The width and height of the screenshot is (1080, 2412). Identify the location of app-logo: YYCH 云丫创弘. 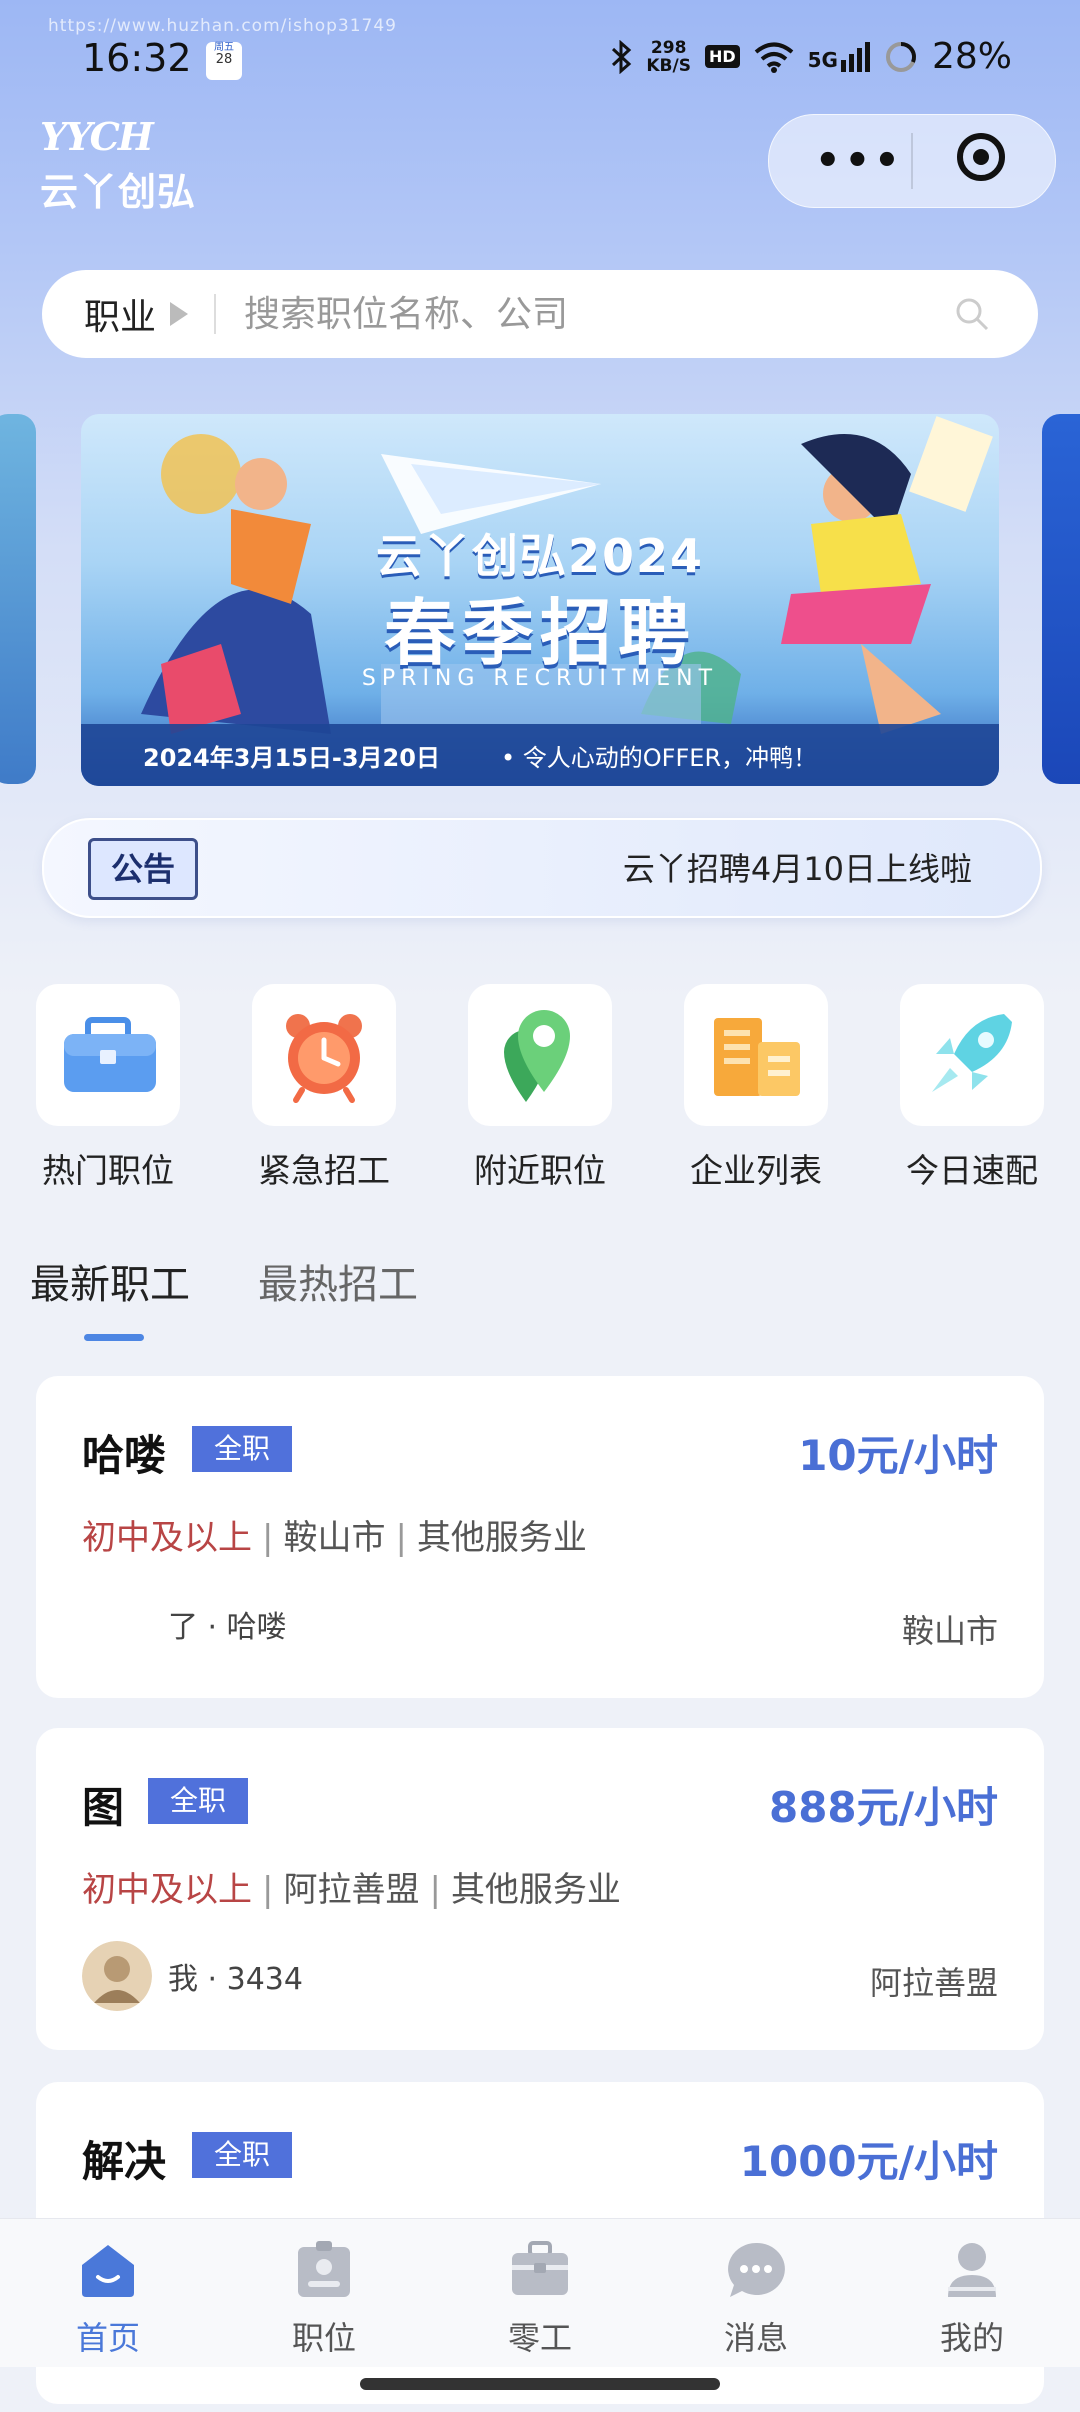
(120, 164).